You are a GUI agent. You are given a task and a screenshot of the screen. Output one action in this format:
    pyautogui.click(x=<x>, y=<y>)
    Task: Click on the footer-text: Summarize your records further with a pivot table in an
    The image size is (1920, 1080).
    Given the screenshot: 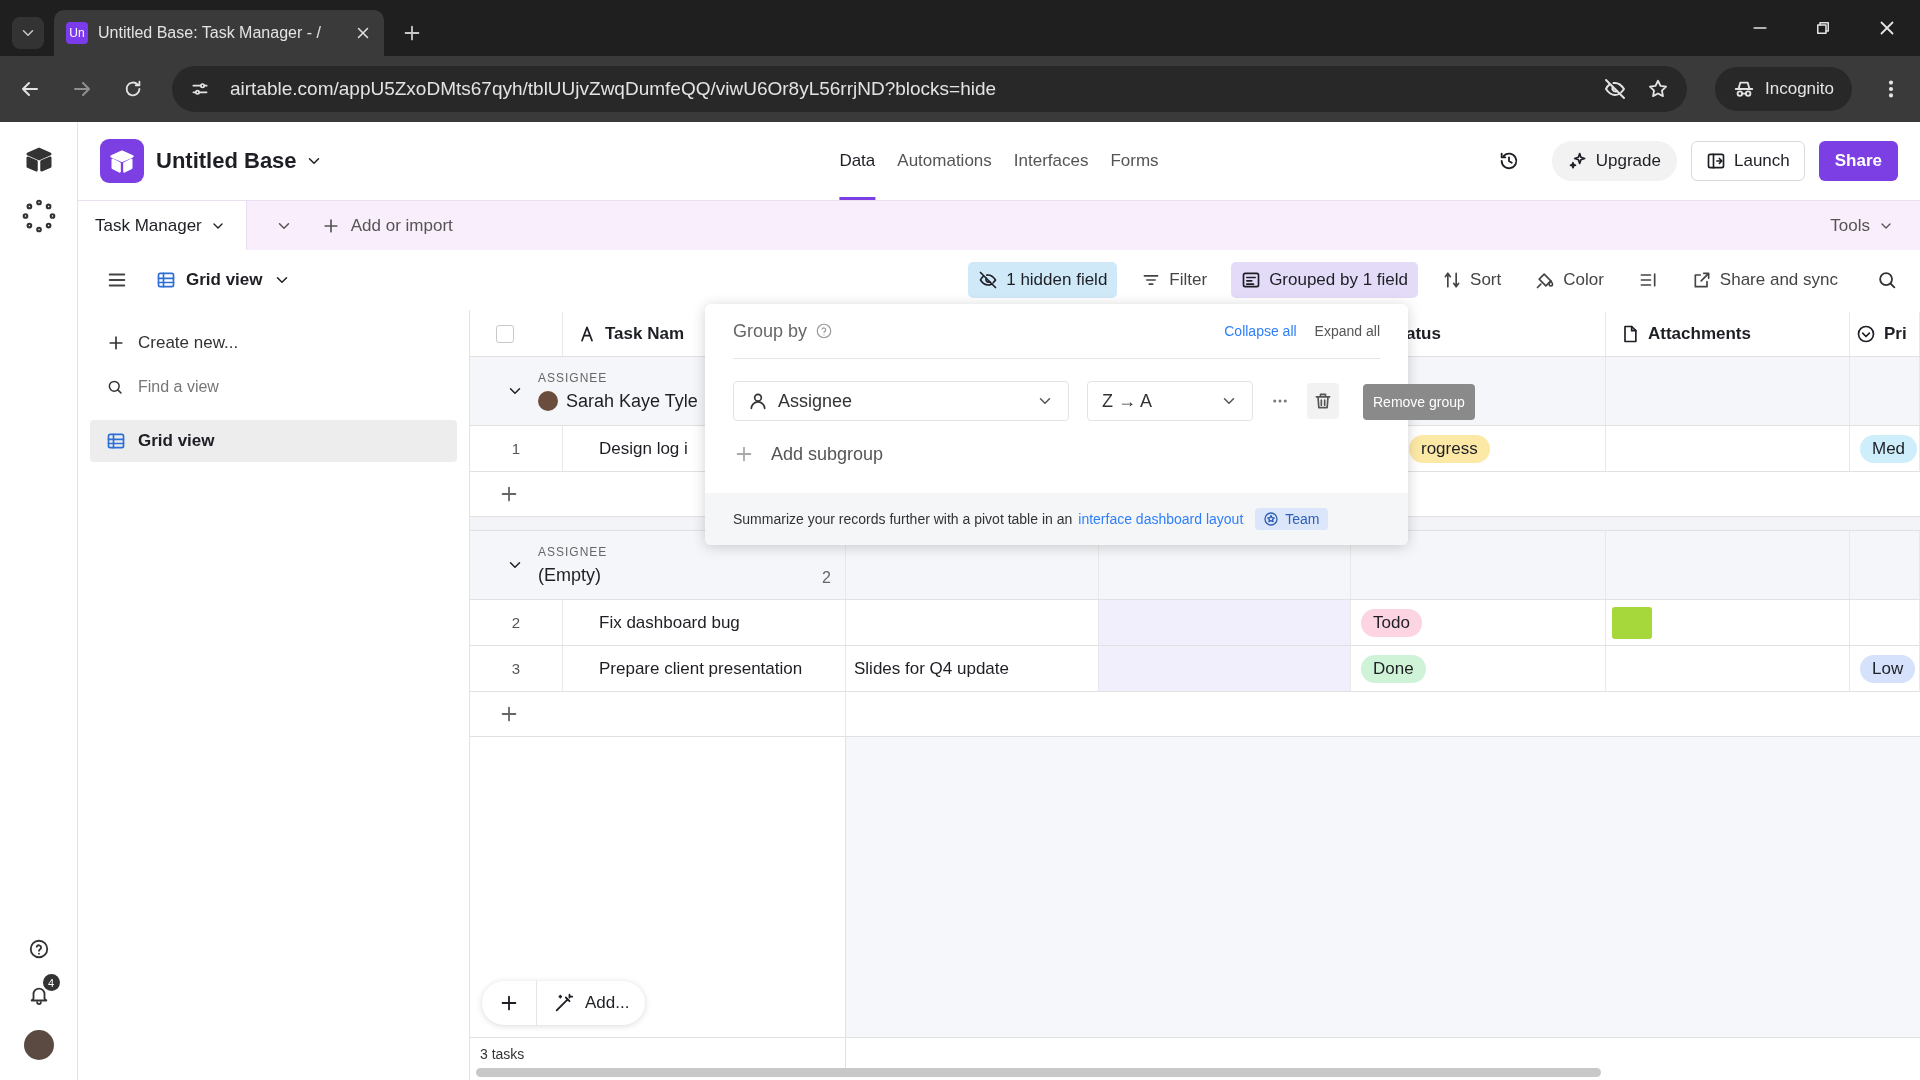 What is the action you would take?
    pyautogui.click(x=903, y=519)
    